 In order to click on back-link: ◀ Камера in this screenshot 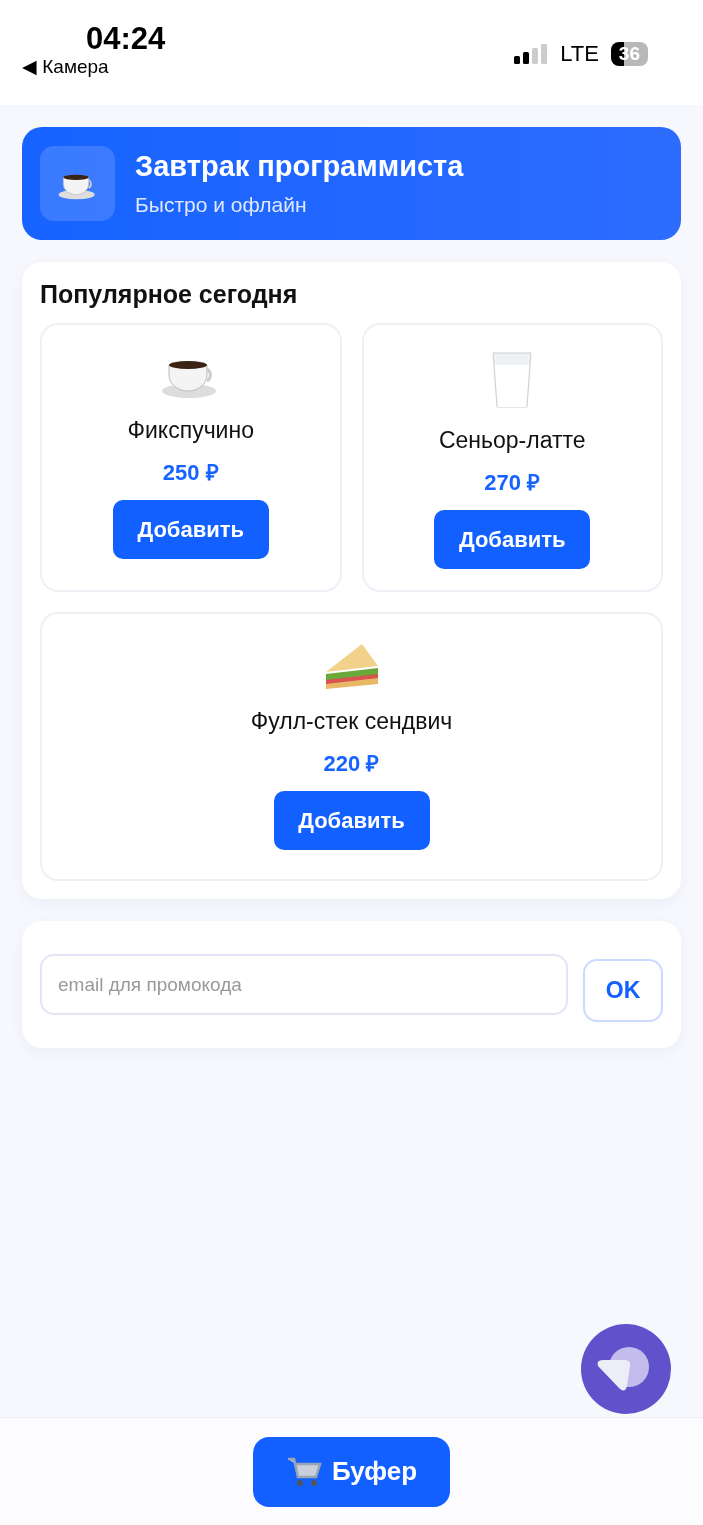, I will do `click(65, 67)`.